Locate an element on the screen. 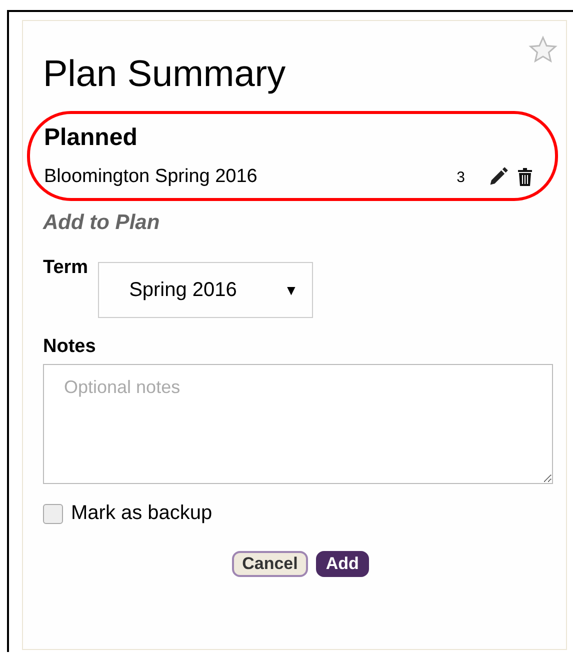 This screenshot has width=573, height=654. cancel-button: Cancel is located at coordinates (270, 564).